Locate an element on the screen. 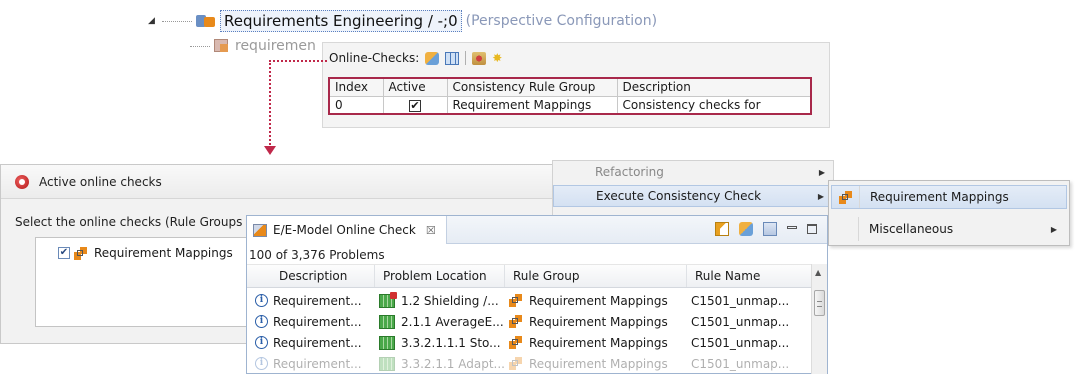 The width and height of the screenshot is (1075, 374). tree-child-row: requiremen is located at coordinates (252, 46).